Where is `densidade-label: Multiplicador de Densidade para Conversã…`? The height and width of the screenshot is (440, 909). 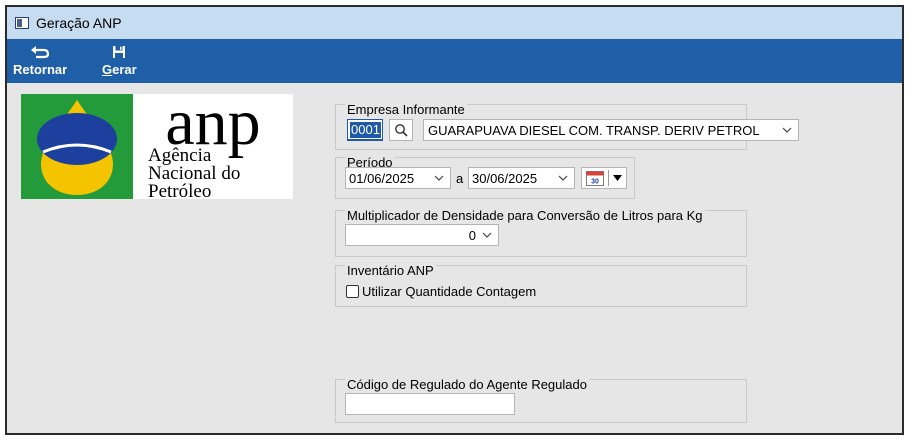
densidade-label: Multiplicador de Densidade para Conversã… is located at coordinates (525, 215).